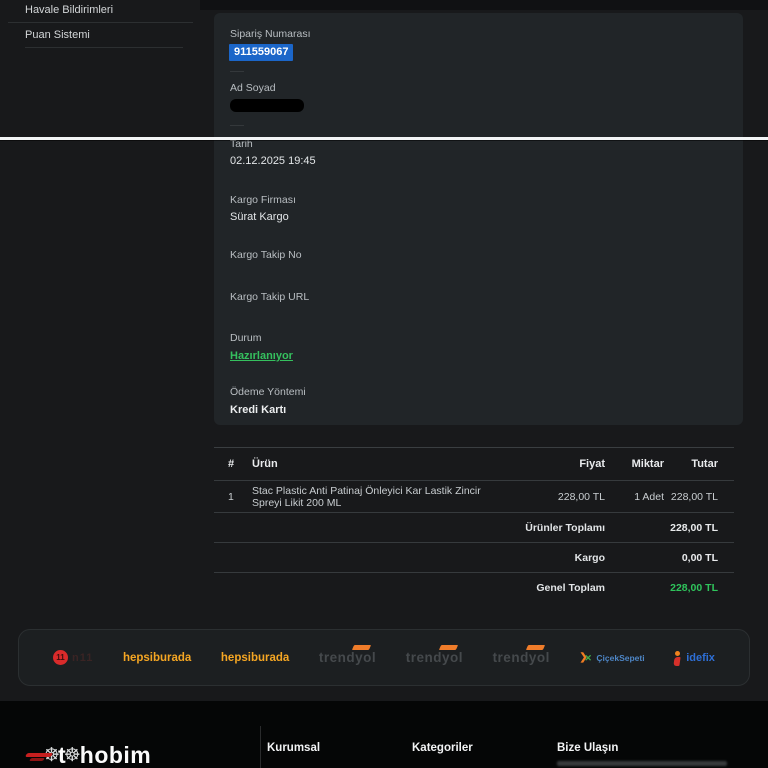 This screenshot has height=768, width=768. Describe the element at coordinates (588, 748) in the screenshot. I see `footer-heading-bize-ulasin: Bize Ulaşın` at that location.